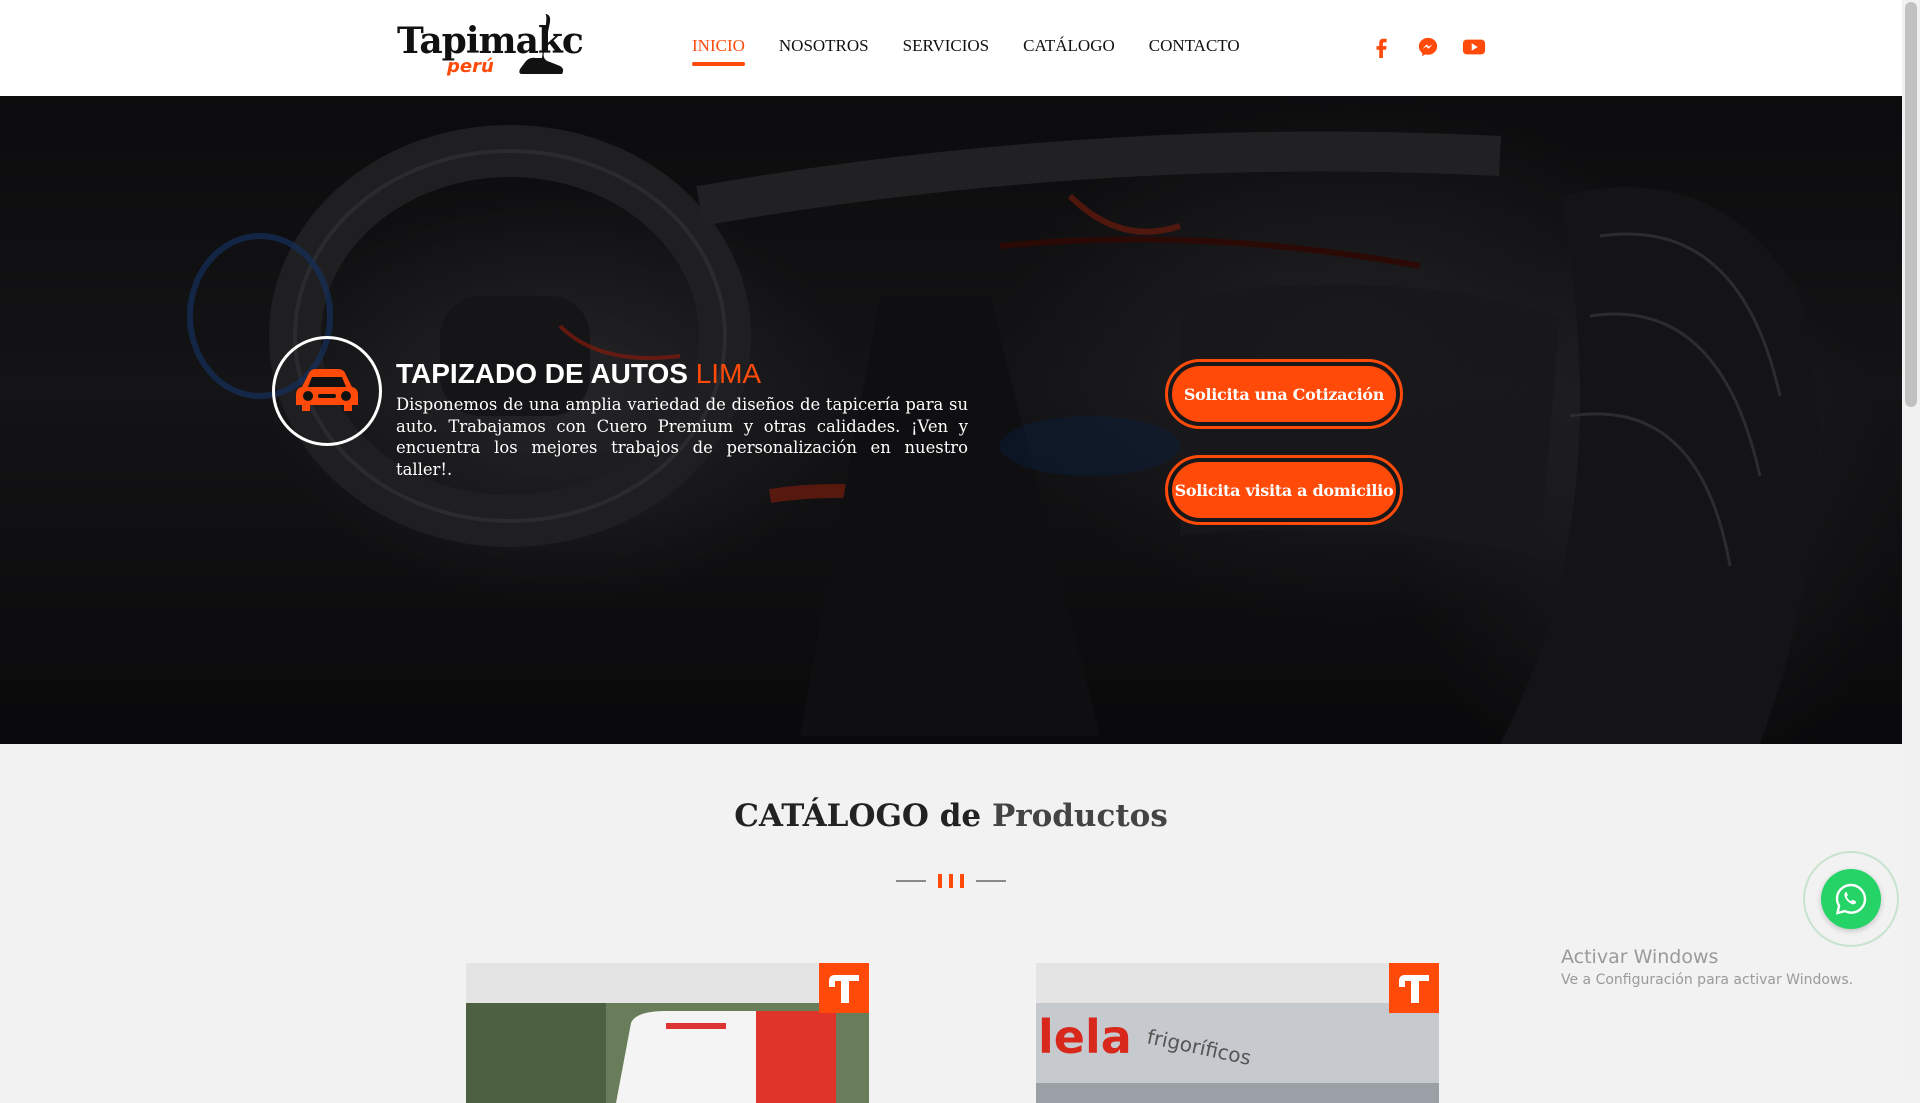  I want to click on request-quote-label: Solicita una Cotización, so click(1284, 394).